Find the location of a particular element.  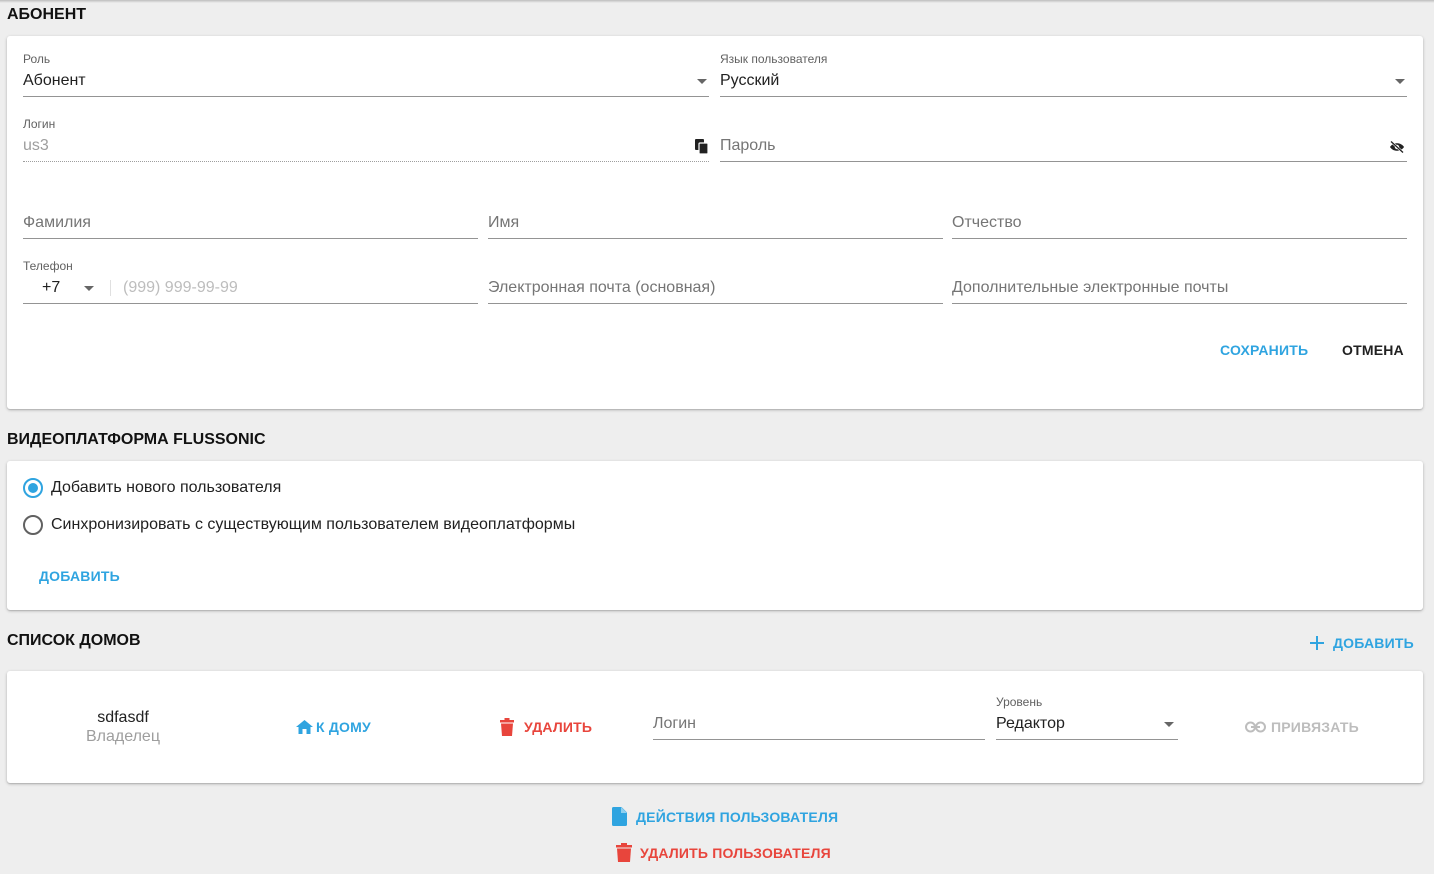

extra-emails-placeholder: Дополнительные электронные почты is located at coordinates (1090, 287).